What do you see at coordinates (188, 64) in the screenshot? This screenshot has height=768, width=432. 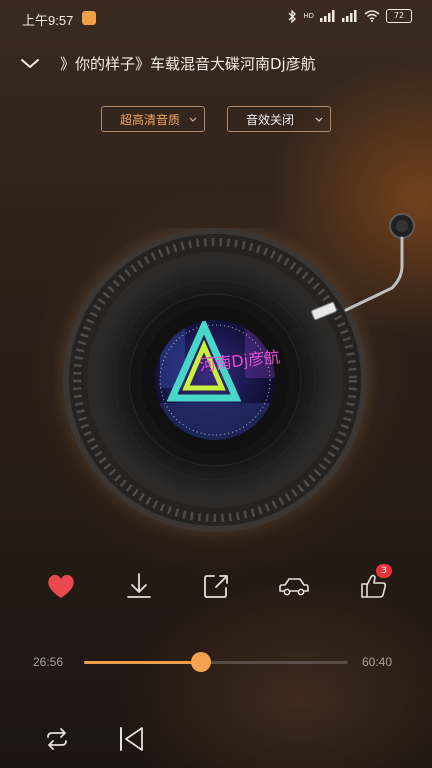 I see `song-title: 》你的样子》车载混音大碟河南Dj彦航` at bounding box center [188, 64].